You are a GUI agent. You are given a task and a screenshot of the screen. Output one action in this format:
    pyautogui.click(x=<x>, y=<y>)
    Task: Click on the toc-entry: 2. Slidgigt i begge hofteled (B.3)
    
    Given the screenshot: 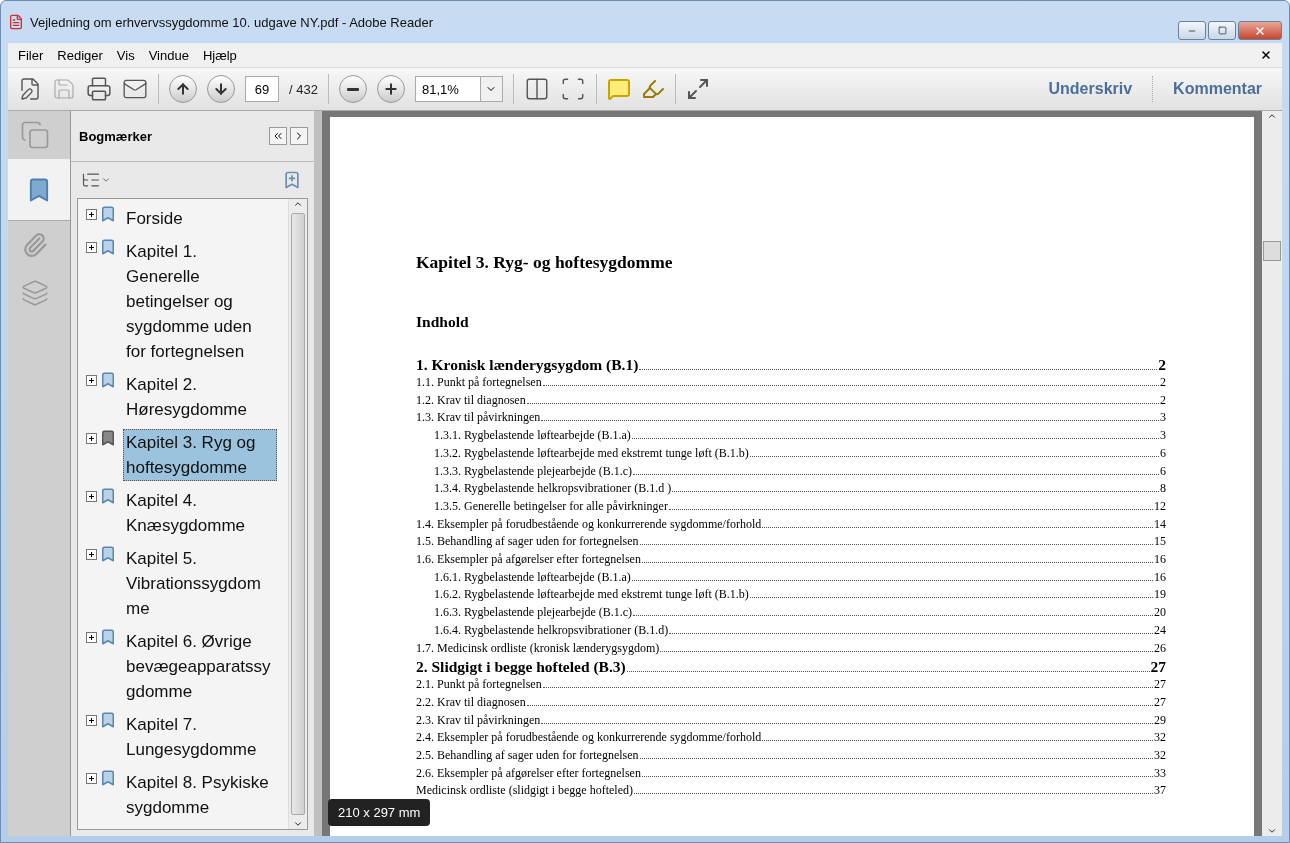 What is the action you would take?
    pyautogui.click(x=521, y=667)
    